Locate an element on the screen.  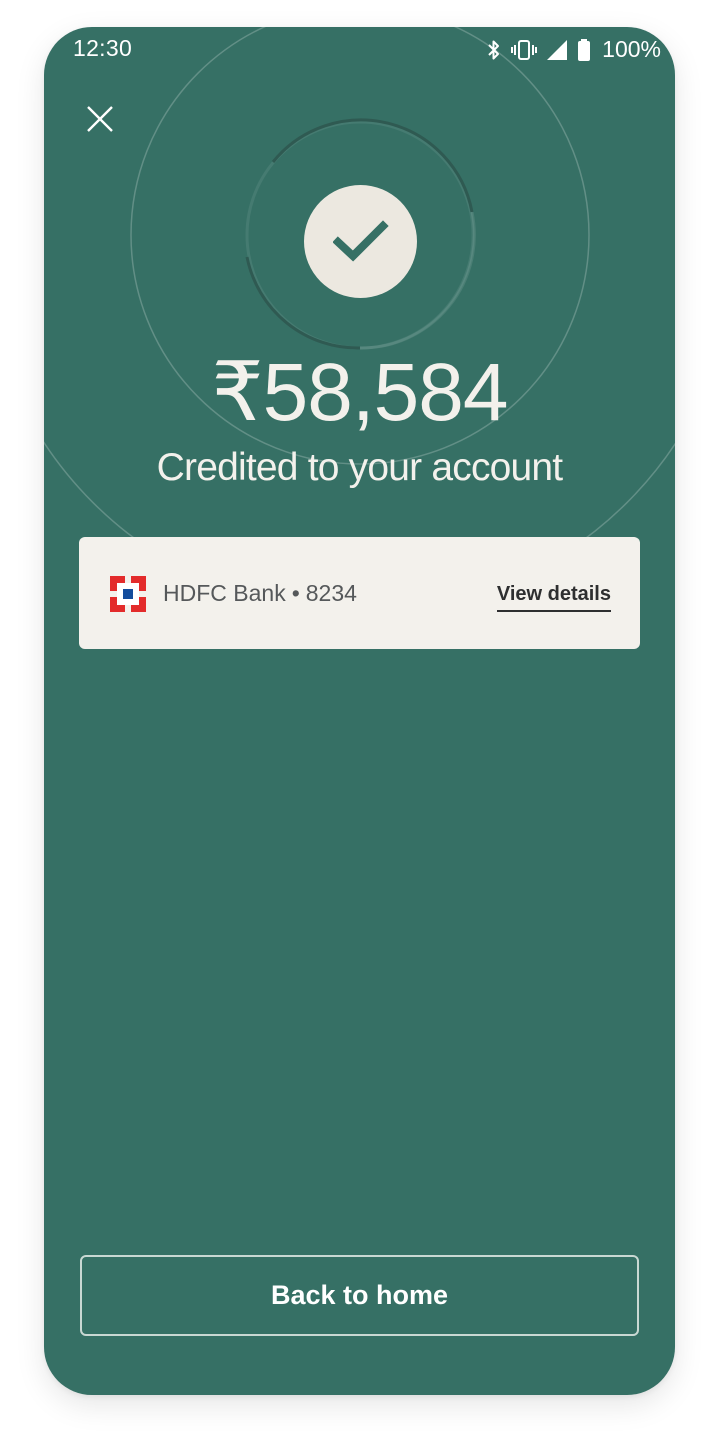
bank-account-label: HDFC Bank • 8234 is located at coordinates (260, 593).